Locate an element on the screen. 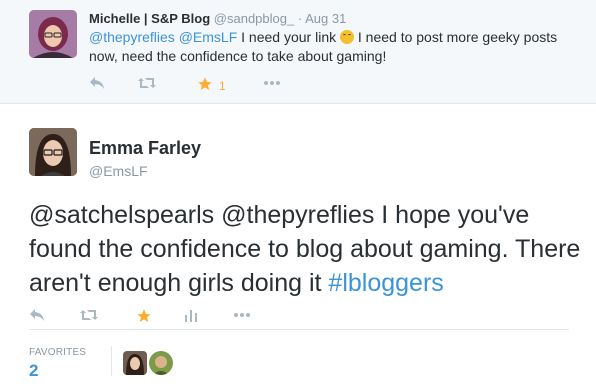 Image resolution: width=596 pixels, height=390 pixels. mention-link: @EmsLF is located at coordinates (208, 37).